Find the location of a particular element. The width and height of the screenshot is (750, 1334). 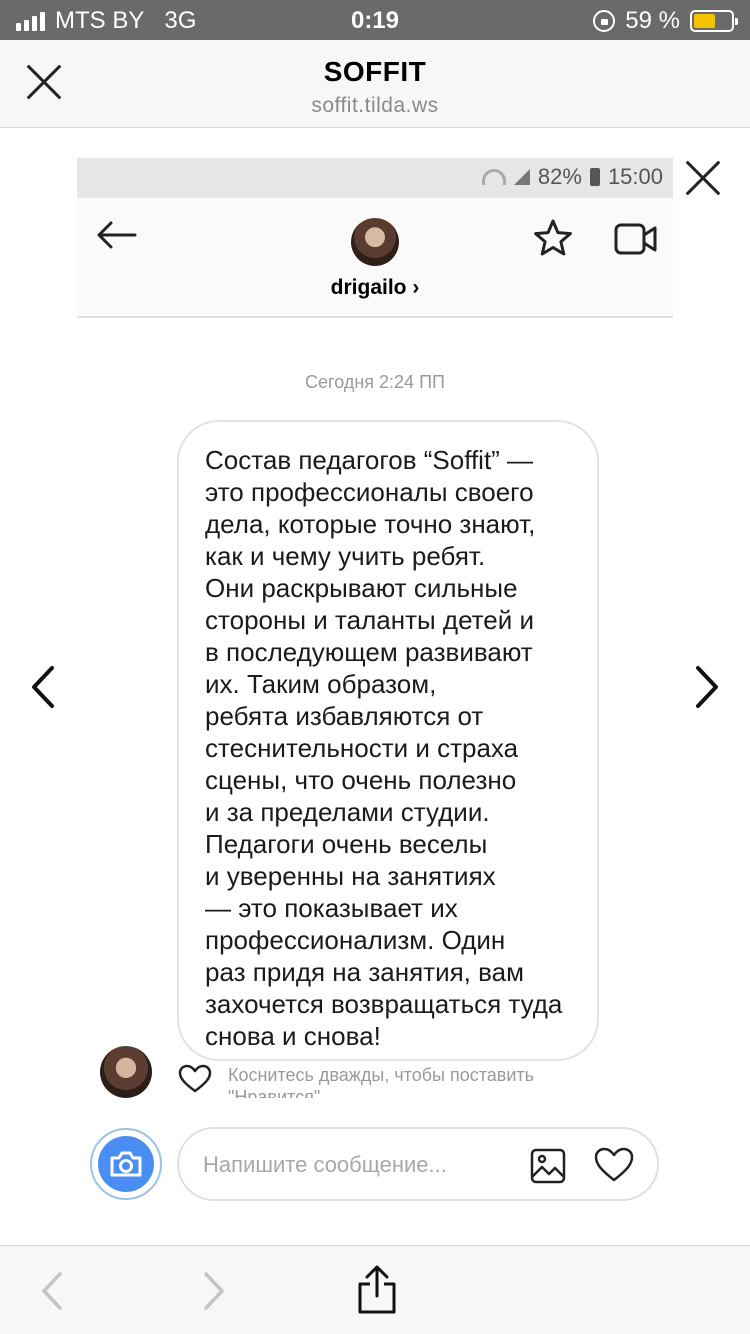

status-bar: MTS BY 3G 0:19 59 % is located at coordinates (375, 20).